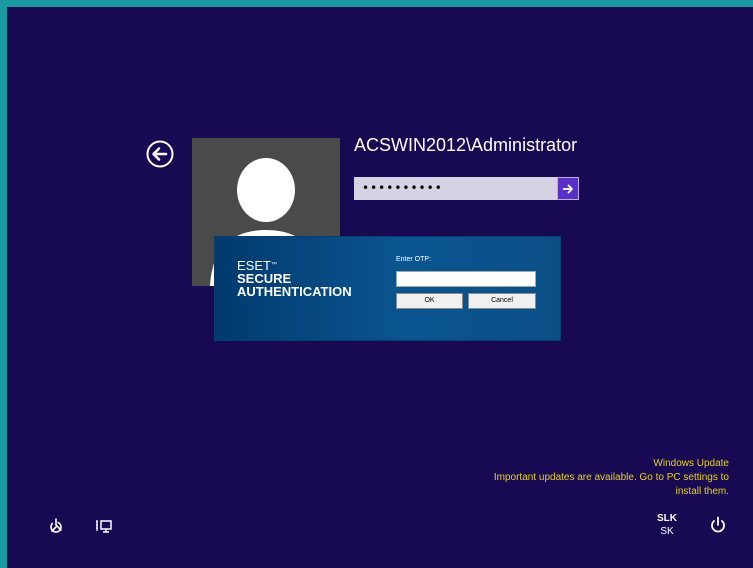 The width and height of the screenshot is (753, 568). I want to click on password-field: ••••••••••, so click(455, 188).